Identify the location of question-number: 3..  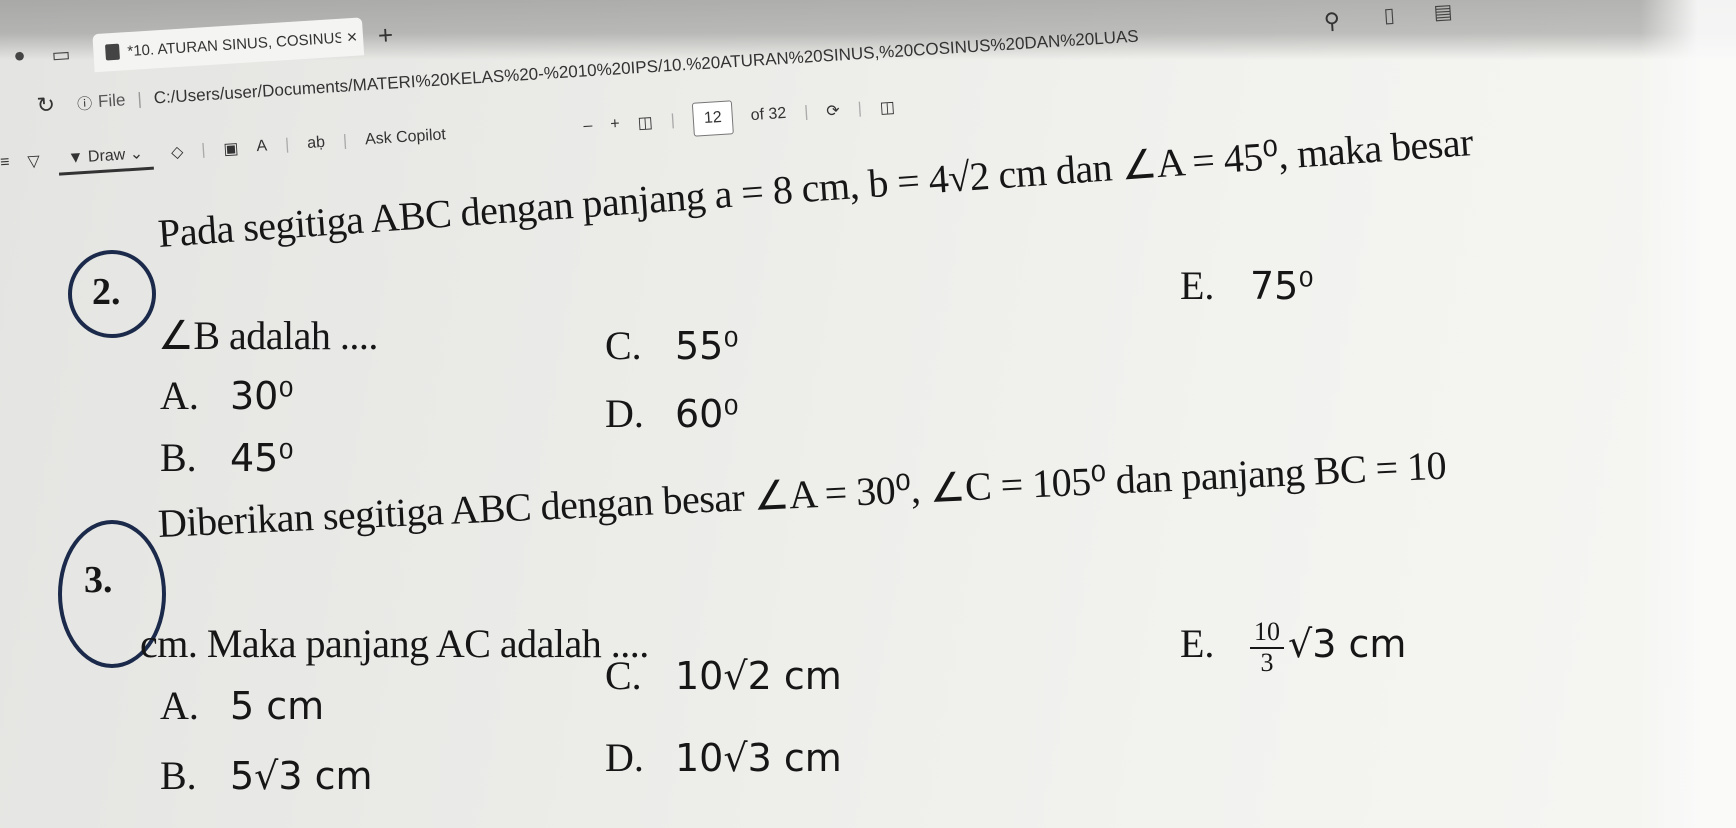
(98, 580).